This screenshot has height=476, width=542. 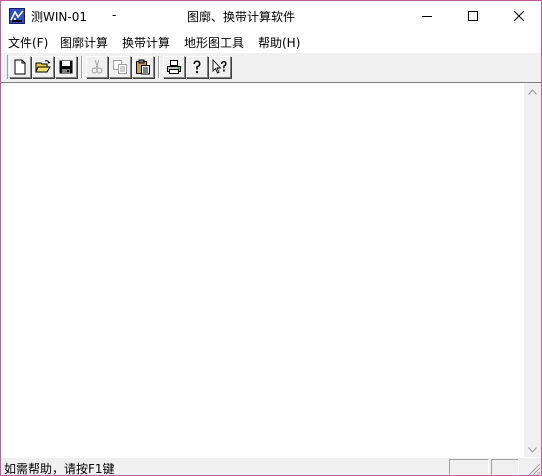 I want to click on copy-icon, so click(x=120, y=67).